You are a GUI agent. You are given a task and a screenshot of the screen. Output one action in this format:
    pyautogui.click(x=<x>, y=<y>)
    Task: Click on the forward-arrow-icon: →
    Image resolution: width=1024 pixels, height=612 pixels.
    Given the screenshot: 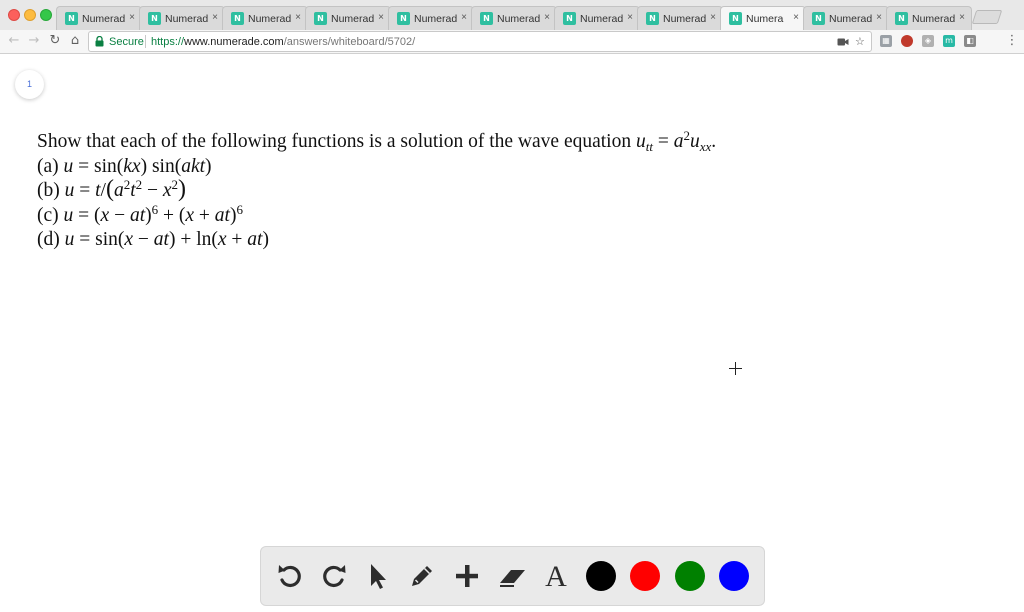 What is the action you would take?
    pyautogui.click(x=34, y=41)
    